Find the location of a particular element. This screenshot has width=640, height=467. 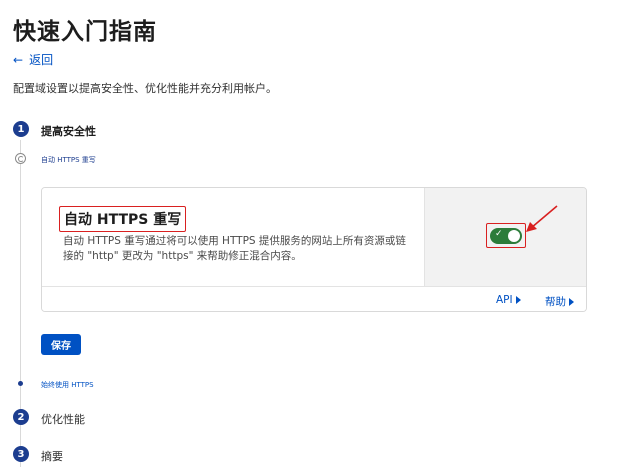

setting-card-footer: API 帮助 is located at coordinates (314, 298).